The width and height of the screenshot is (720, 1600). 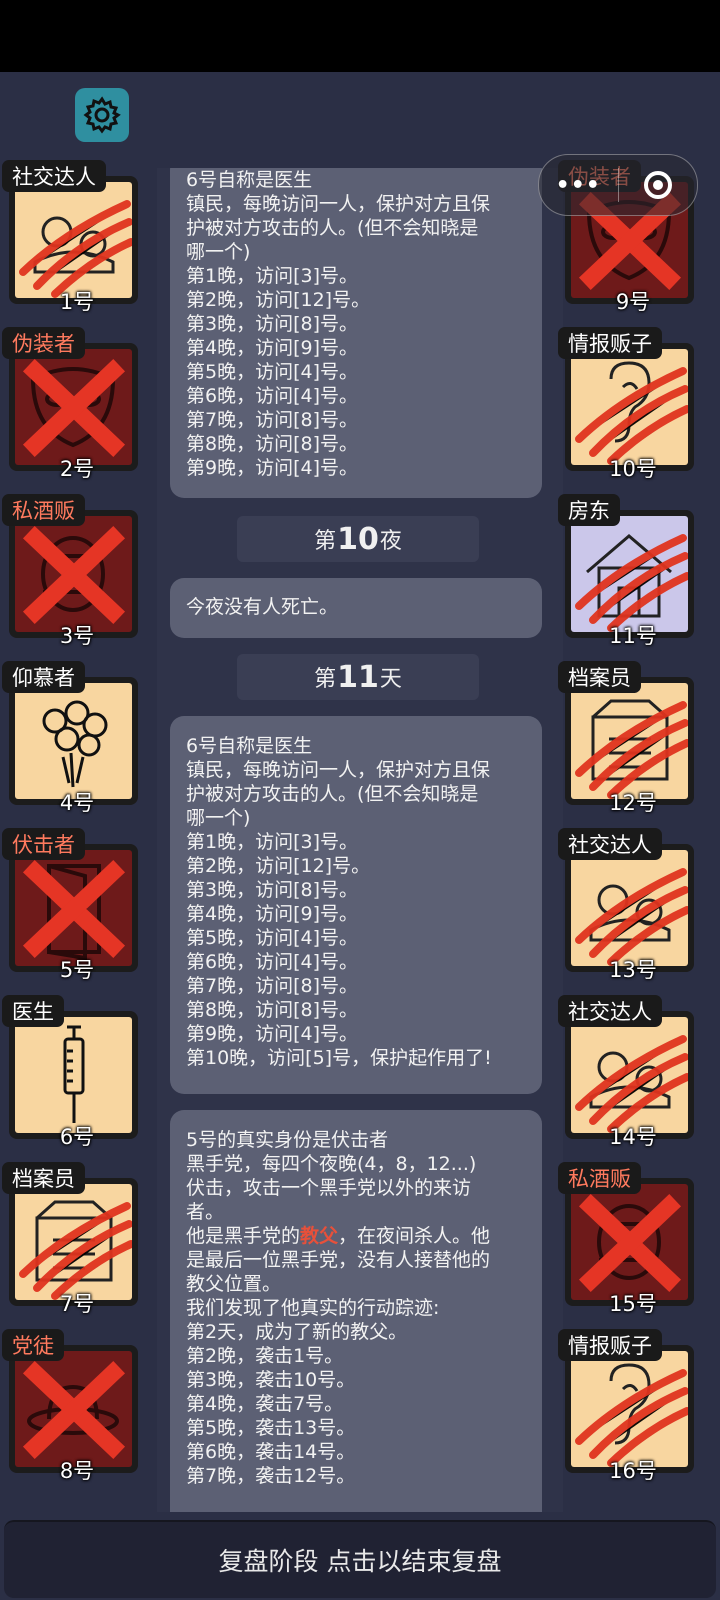 What do you see at coordinates (70, 1239) in the screenshot?
I see `player-card: 档案员 7号` at bounding box center [70, 1239].